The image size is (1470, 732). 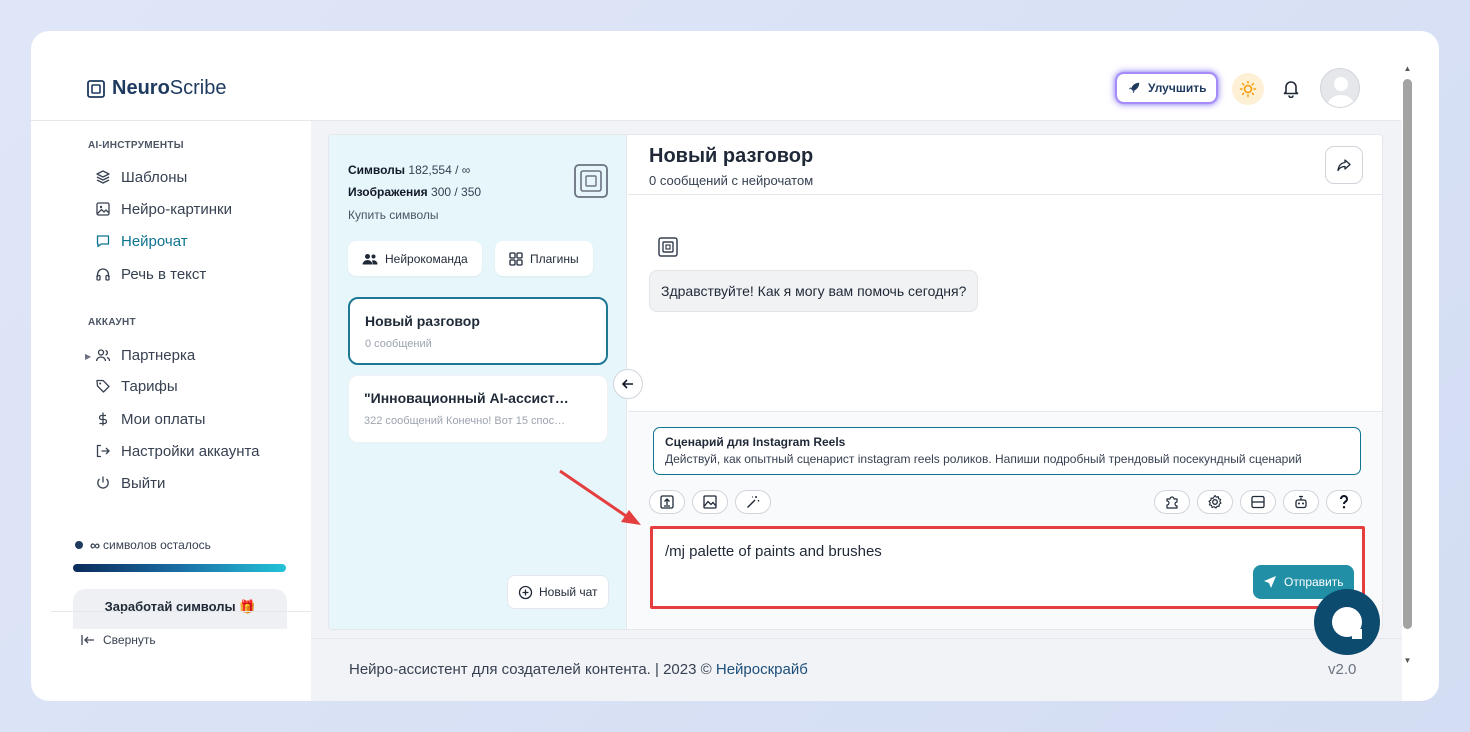 What do you see at coordinates (456, 192) in the screenshot?
I see `images-stat-value: 300 / 350` at bounding box center [456, 192].